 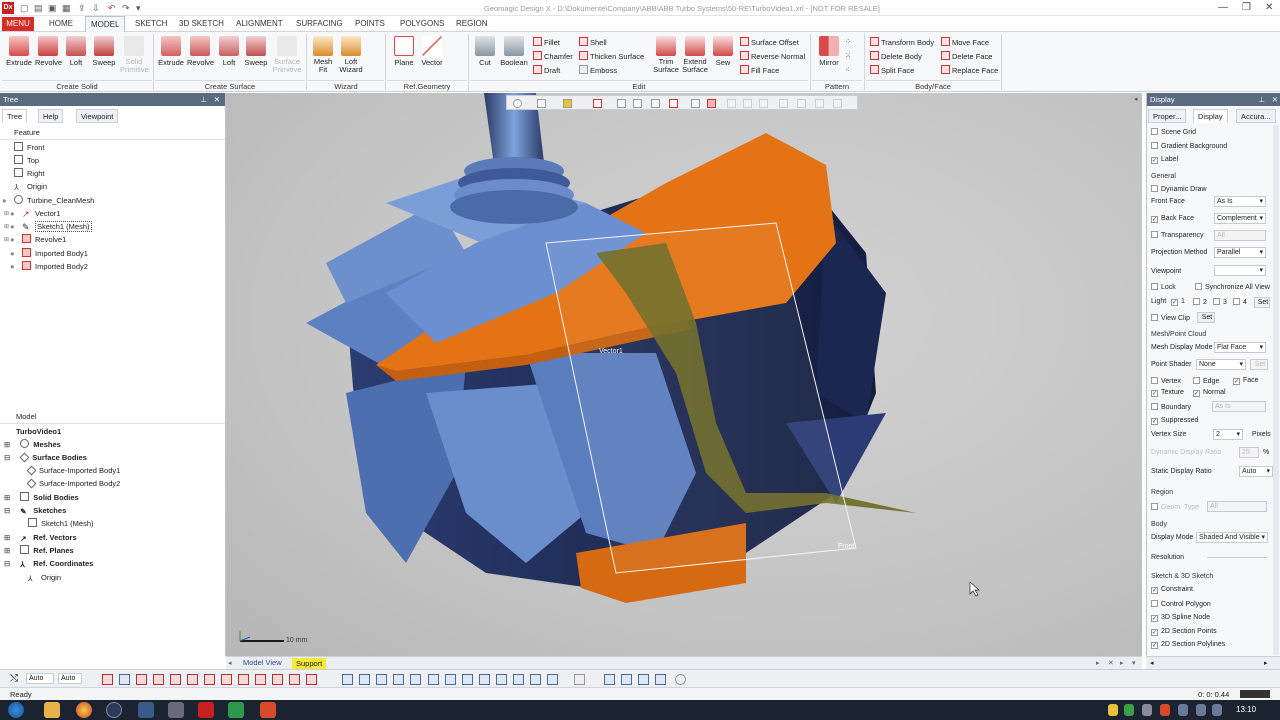 What do you see at coordinates (1246, 381) in the screenshot?
I see `face-checkbox: ✓ Face` at bounding box center [1246, 381].